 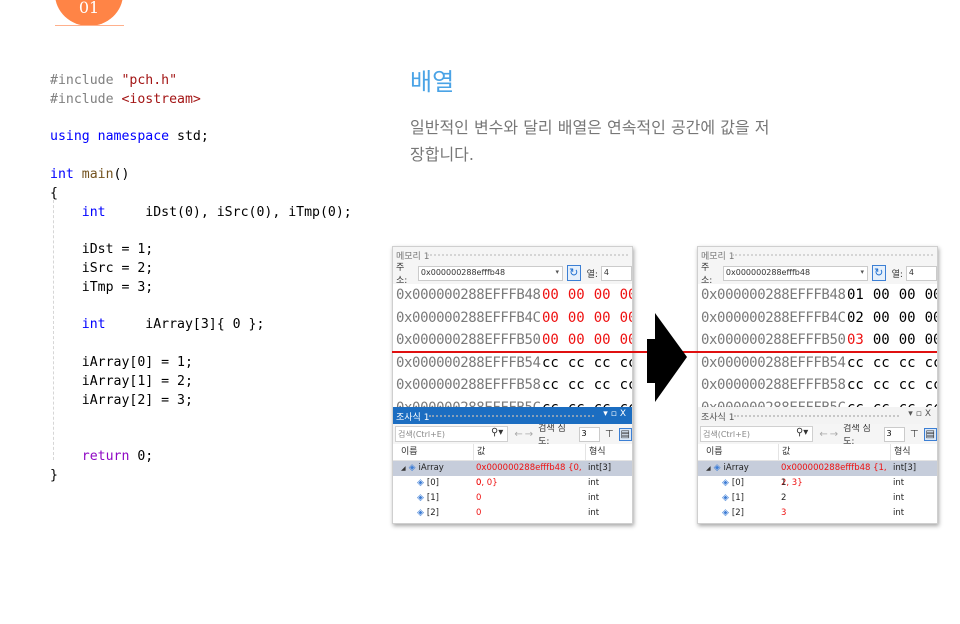 What do you see at coordinates (201, 137) in the screenshot?
I see `code-line: using namespace std;` at bounding box center [201, 137].